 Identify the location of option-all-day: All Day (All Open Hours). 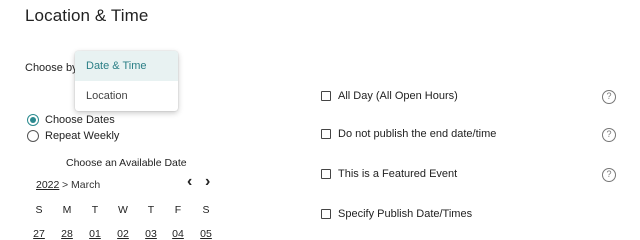
(389, 96).